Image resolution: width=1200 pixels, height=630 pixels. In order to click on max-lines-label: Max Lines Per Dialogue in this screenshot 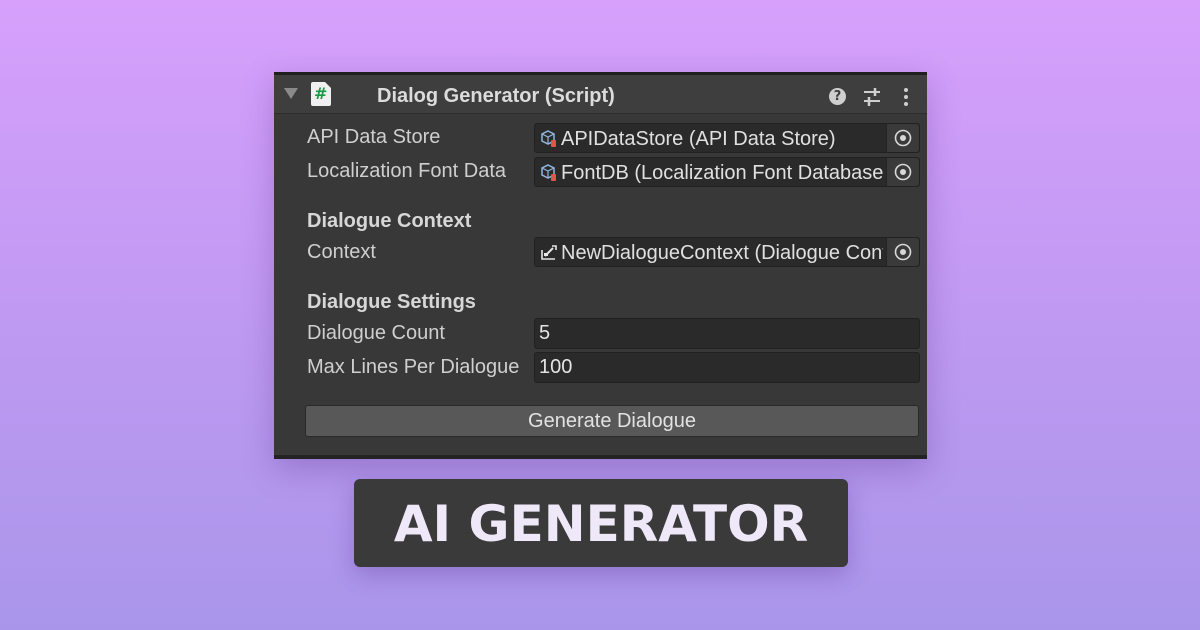, I will do `click(413, 367)`.